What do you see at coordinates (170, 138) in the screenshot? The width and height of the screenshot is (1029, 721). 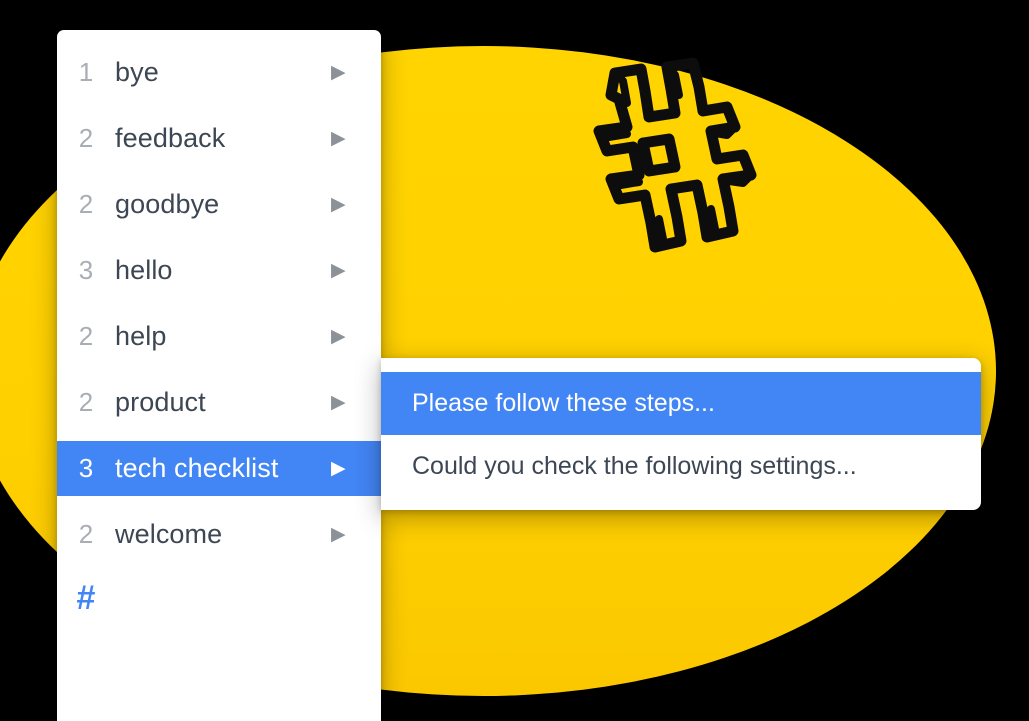 I see `shortcut-label: feedback` at bounding box center [170, 138].